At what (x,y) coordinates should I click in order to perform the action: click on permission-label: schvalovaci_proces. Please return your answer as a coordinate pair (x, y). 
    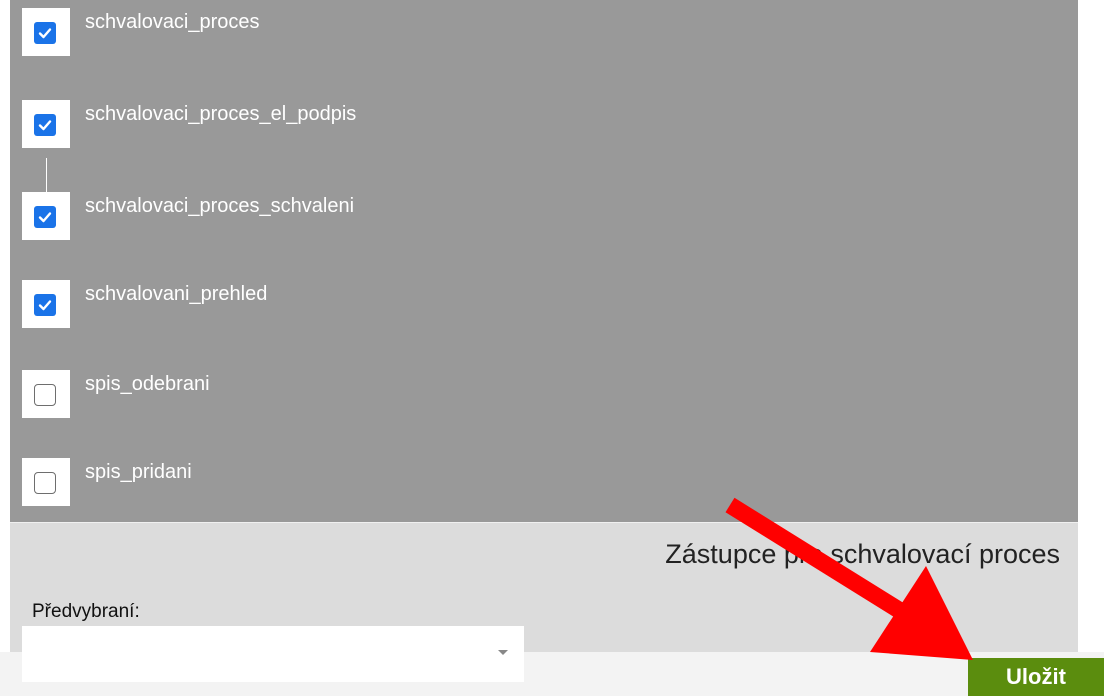
    Looking at the image, I should click on (172, 22).